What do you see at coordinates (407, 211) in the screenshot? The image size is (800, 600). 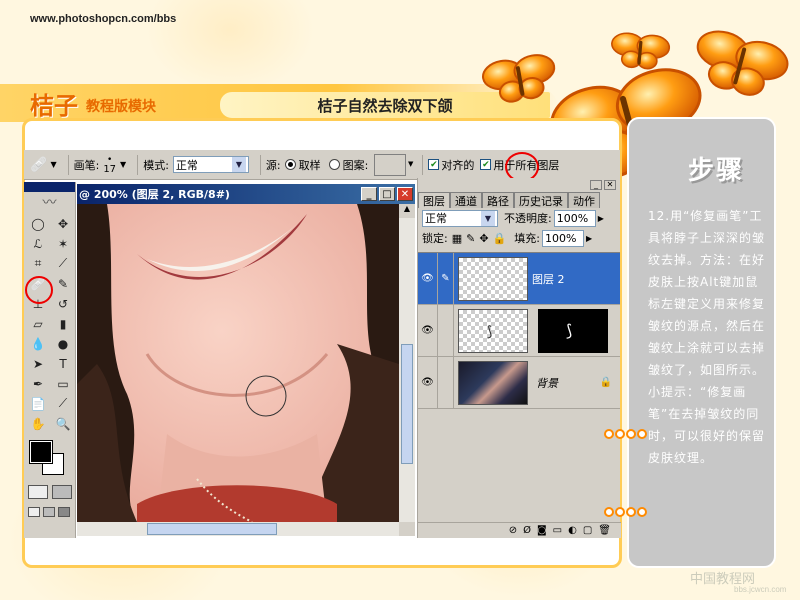 I see `scroll-up-icon: ▲` at bounding box center [407, 211].